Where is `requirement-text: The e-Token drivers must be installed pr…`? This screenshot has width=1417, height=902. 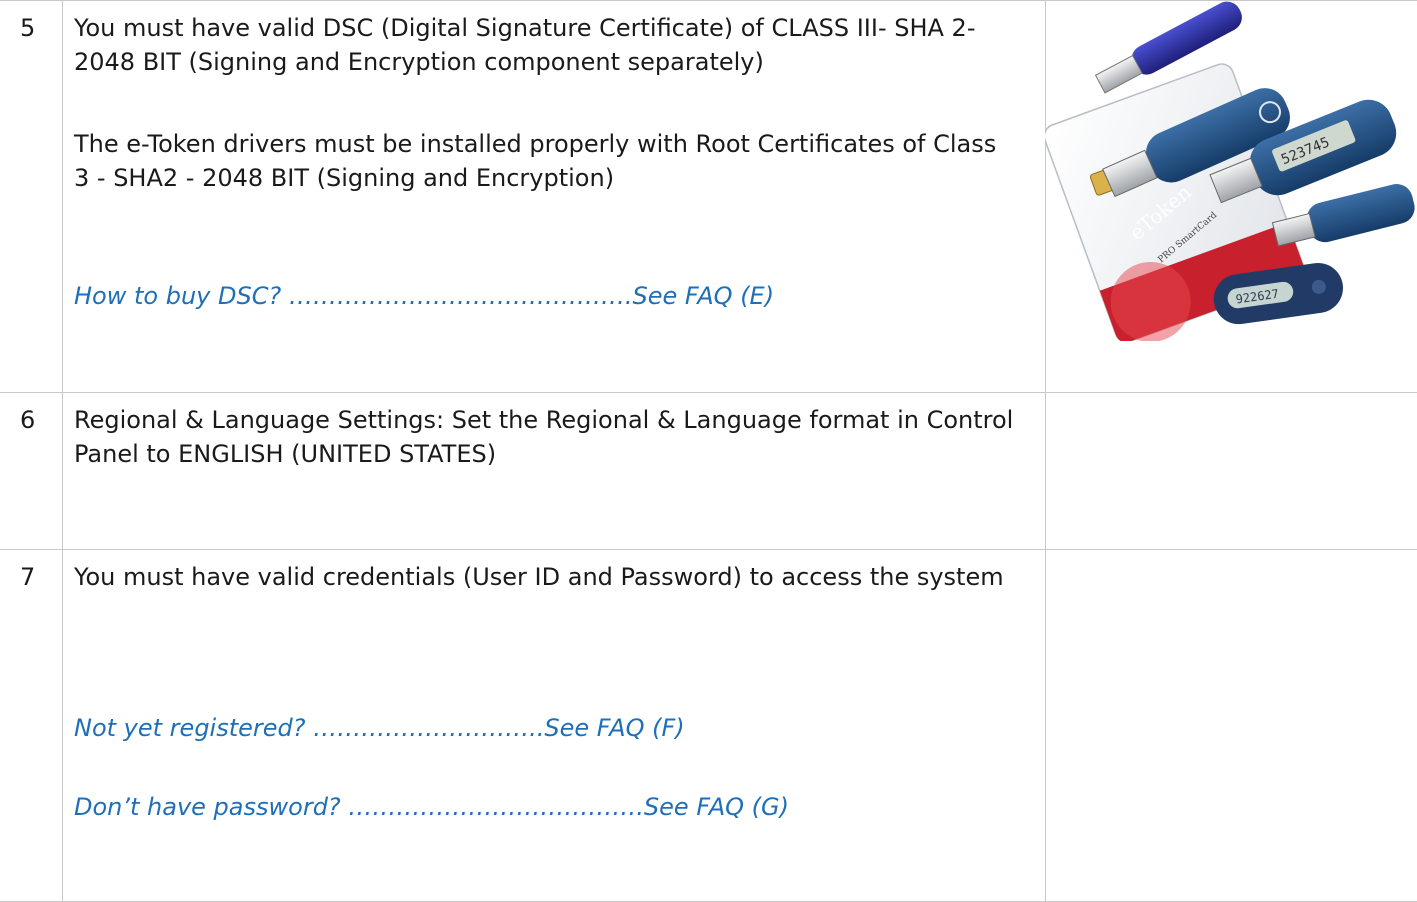 requirement-text: The e-Token drivers must be installed pr… is located at coordinates (535, 161).